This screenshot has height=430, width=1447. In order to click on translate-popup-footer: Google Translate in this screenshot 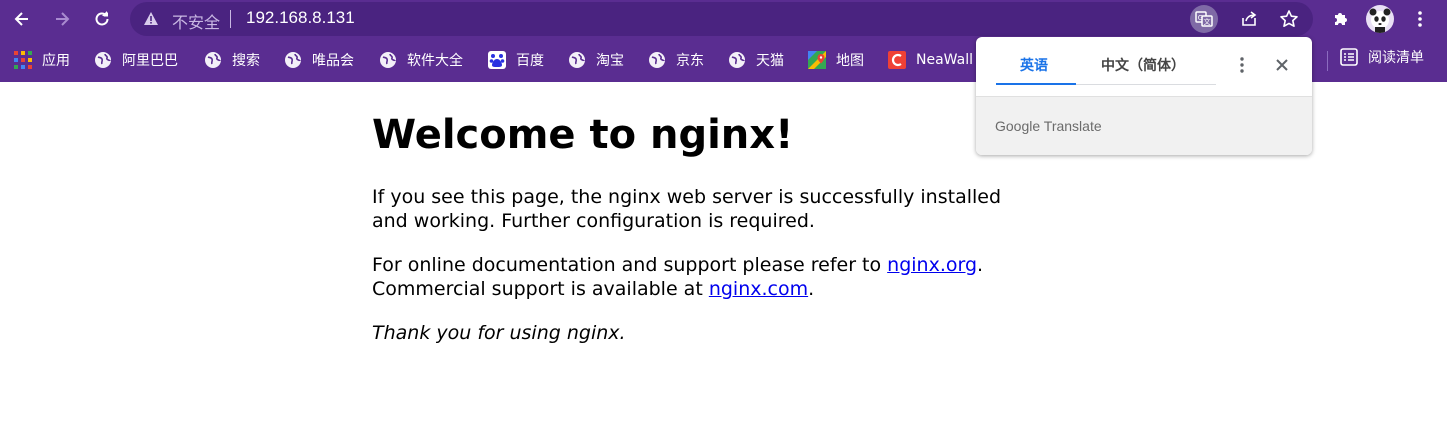, I will do `click(1144, 125)`.